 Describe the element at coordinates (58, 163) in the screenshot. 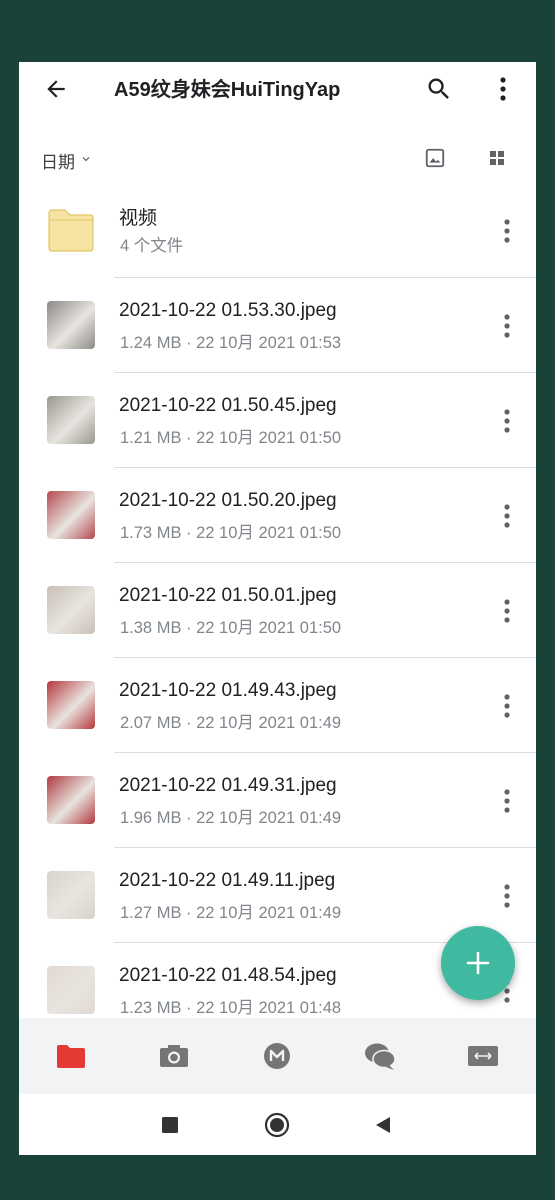

I see `sort-label: 日期` at that location.